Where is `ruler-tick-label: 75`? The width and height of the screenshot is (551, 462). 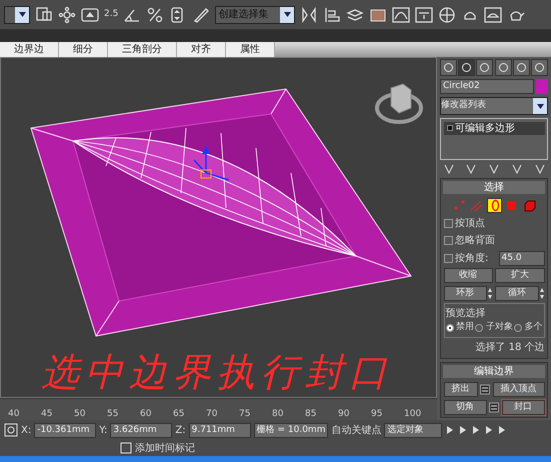 ruler-tick-label: 75 is located at coordinates (244, 414).